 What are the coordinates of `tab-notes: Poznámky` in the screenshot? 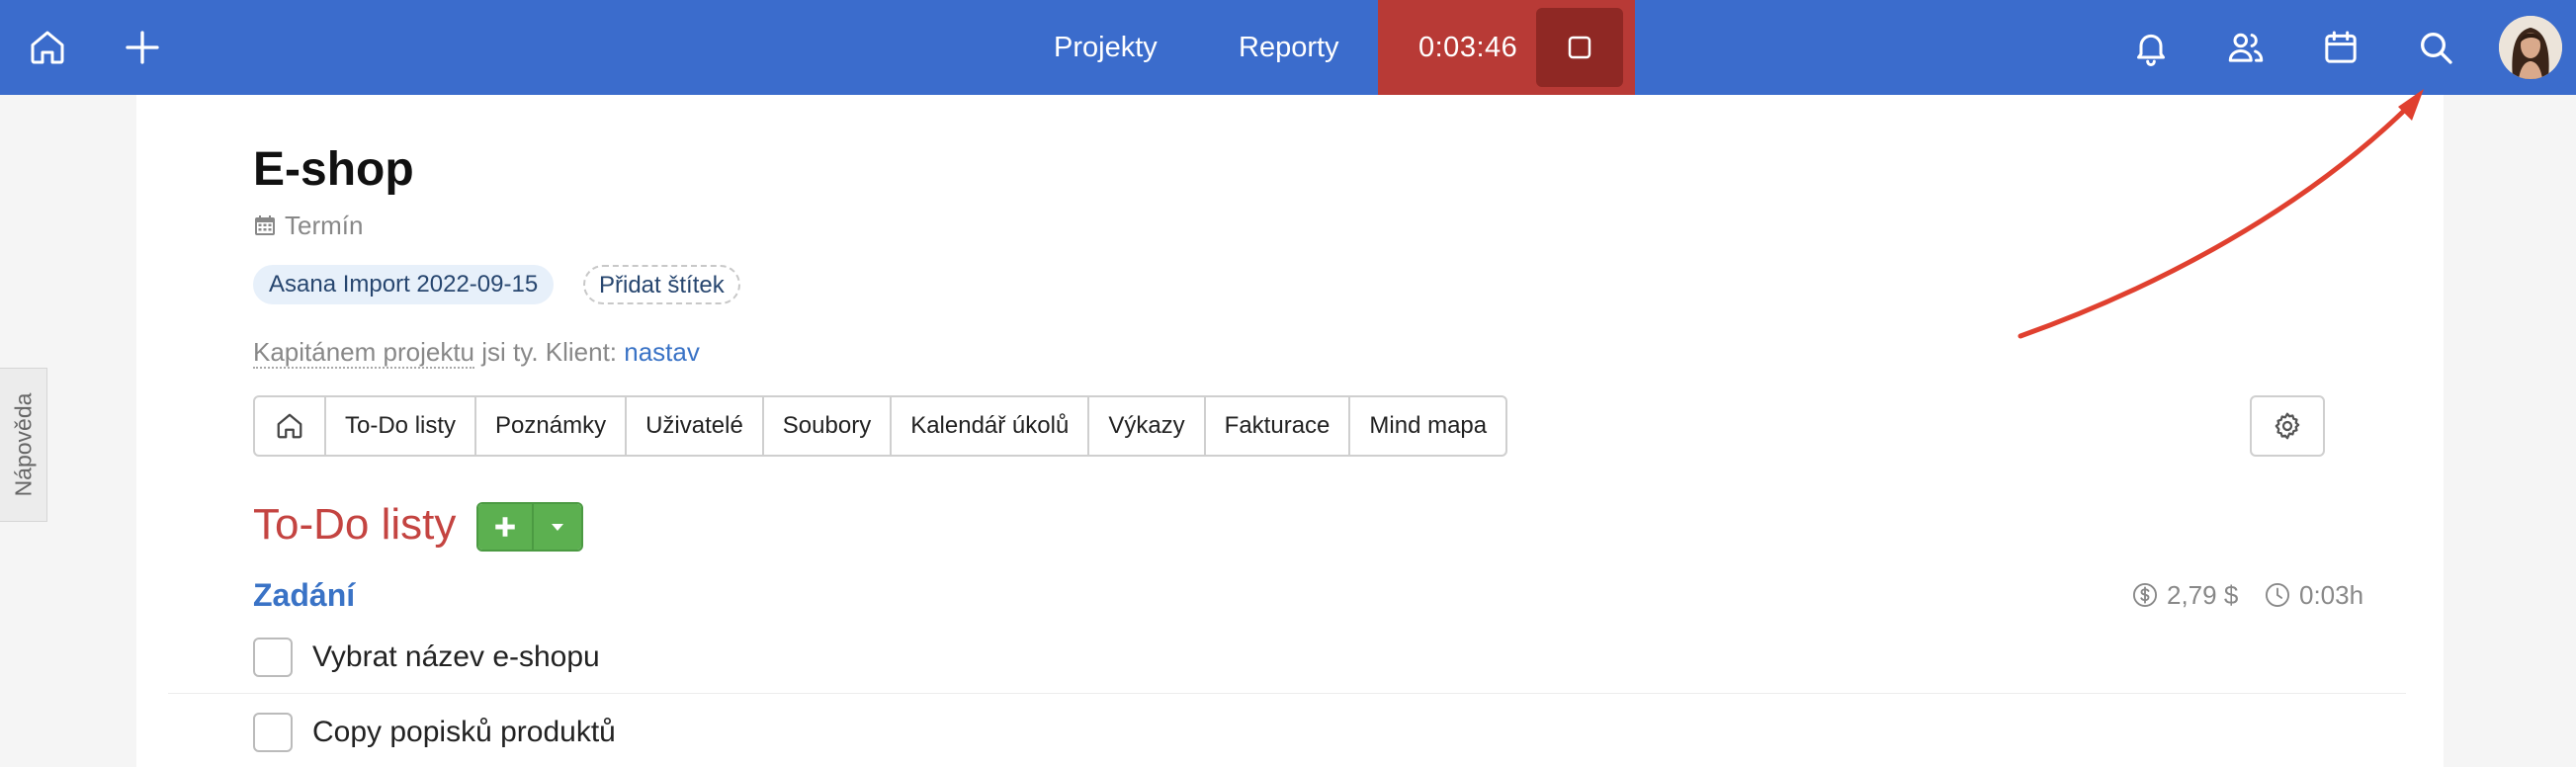 It's located at (552, 426).